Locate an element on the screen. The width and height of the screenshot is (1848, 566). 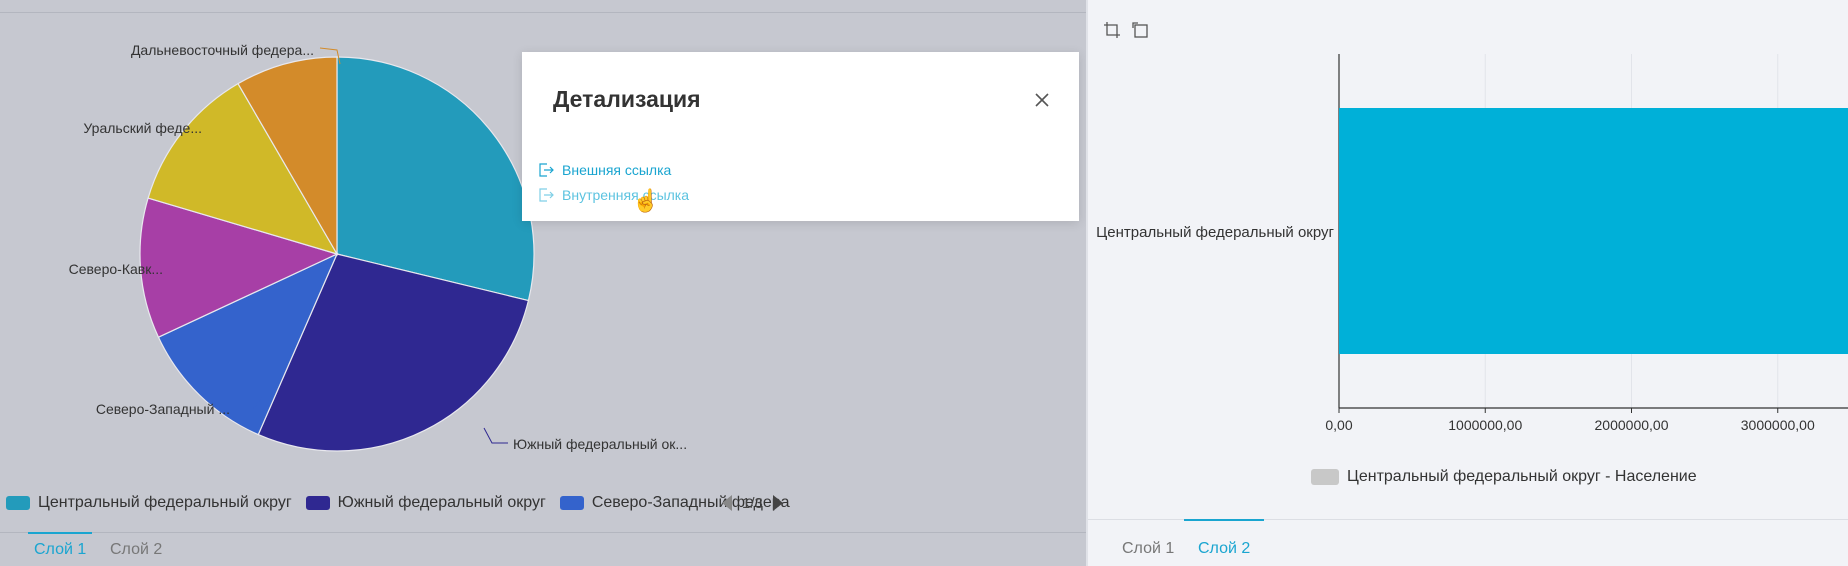
internal-link-label: Внутренняя ссылка is located at coordinates (626, 195).